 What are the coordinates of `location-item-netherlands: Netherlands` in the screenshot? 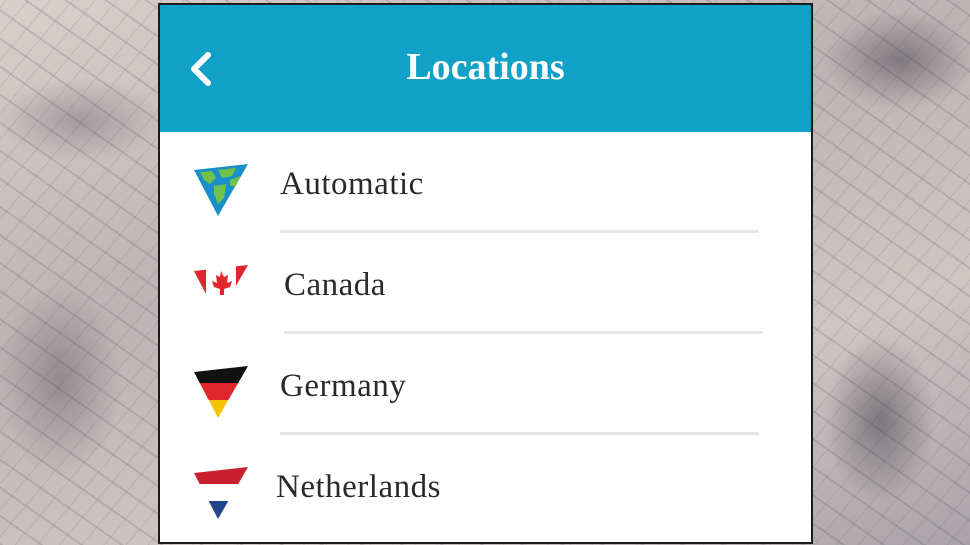 It's located at (485, 485).